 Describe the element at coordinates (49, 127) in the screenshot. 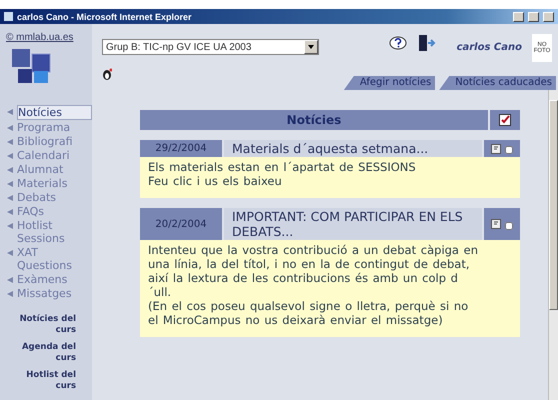

I see `sidebar-item: Programa` at that location.